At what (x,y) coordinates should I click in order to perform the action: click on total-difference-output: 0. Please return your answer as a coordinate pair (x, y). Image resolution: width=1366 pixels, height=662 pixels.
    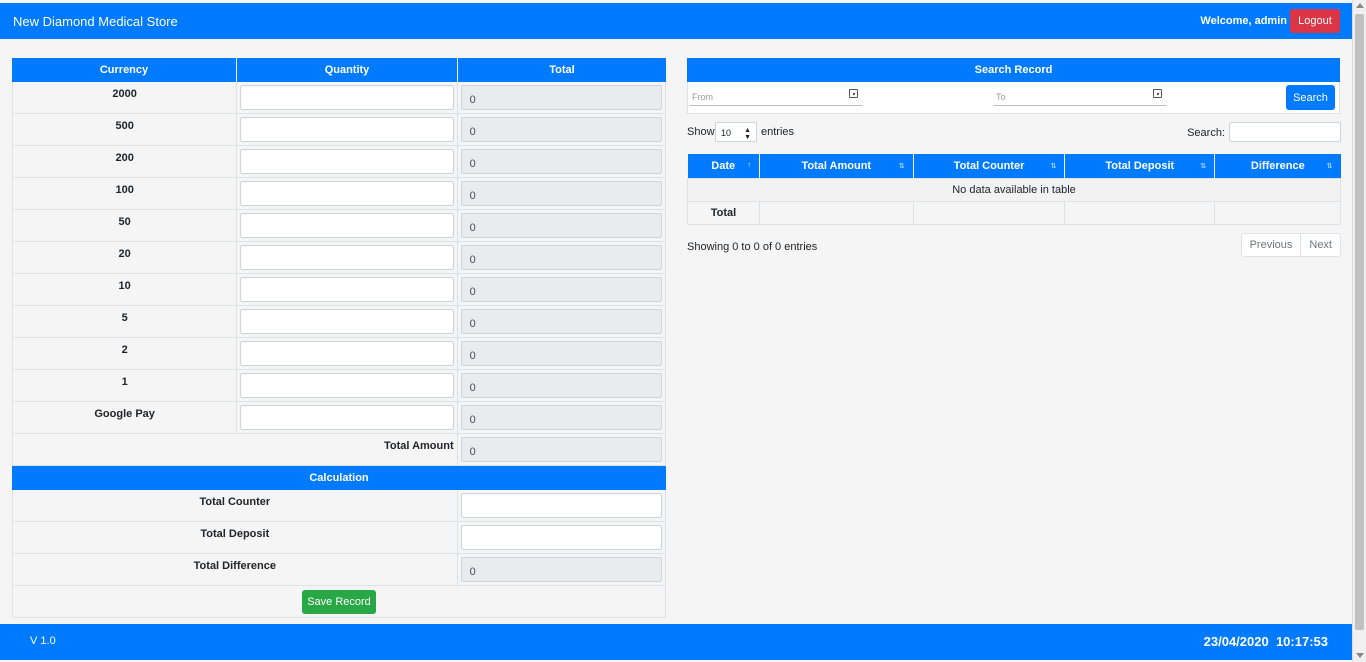
    Looking at the image, I should click on (561, 569).